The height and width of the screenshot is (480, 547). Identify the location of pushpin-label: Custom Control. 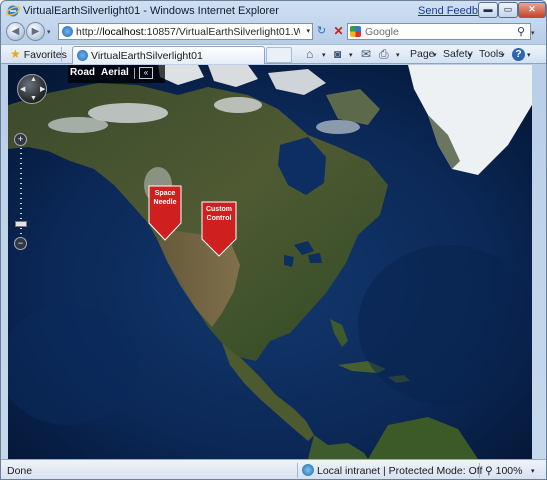
(219, 214).